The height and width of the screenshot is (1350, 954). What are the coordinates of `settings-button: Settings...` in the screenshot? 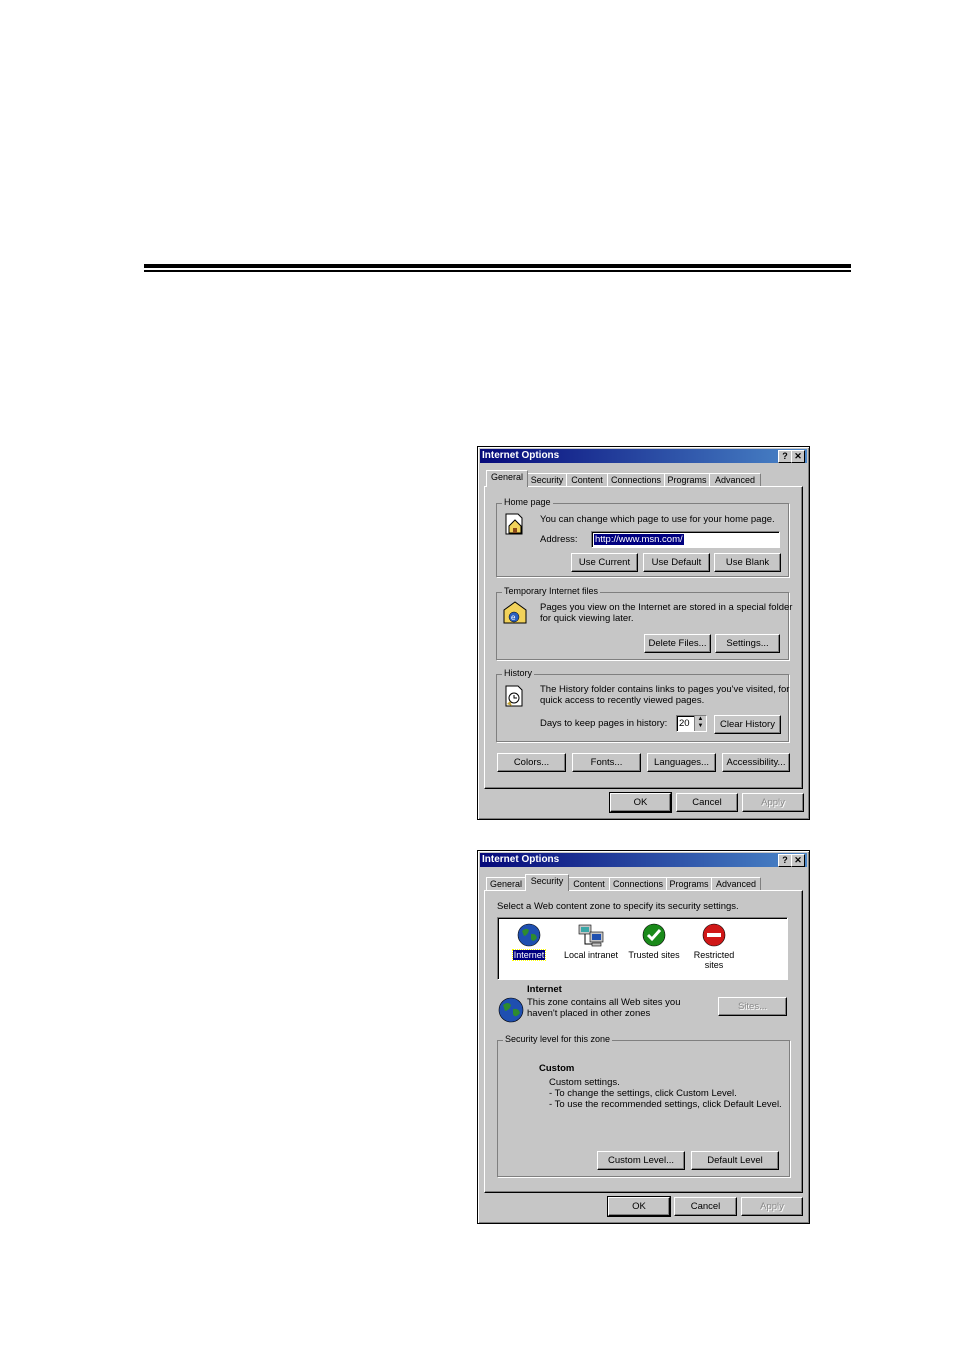 It's located at (747, 643).